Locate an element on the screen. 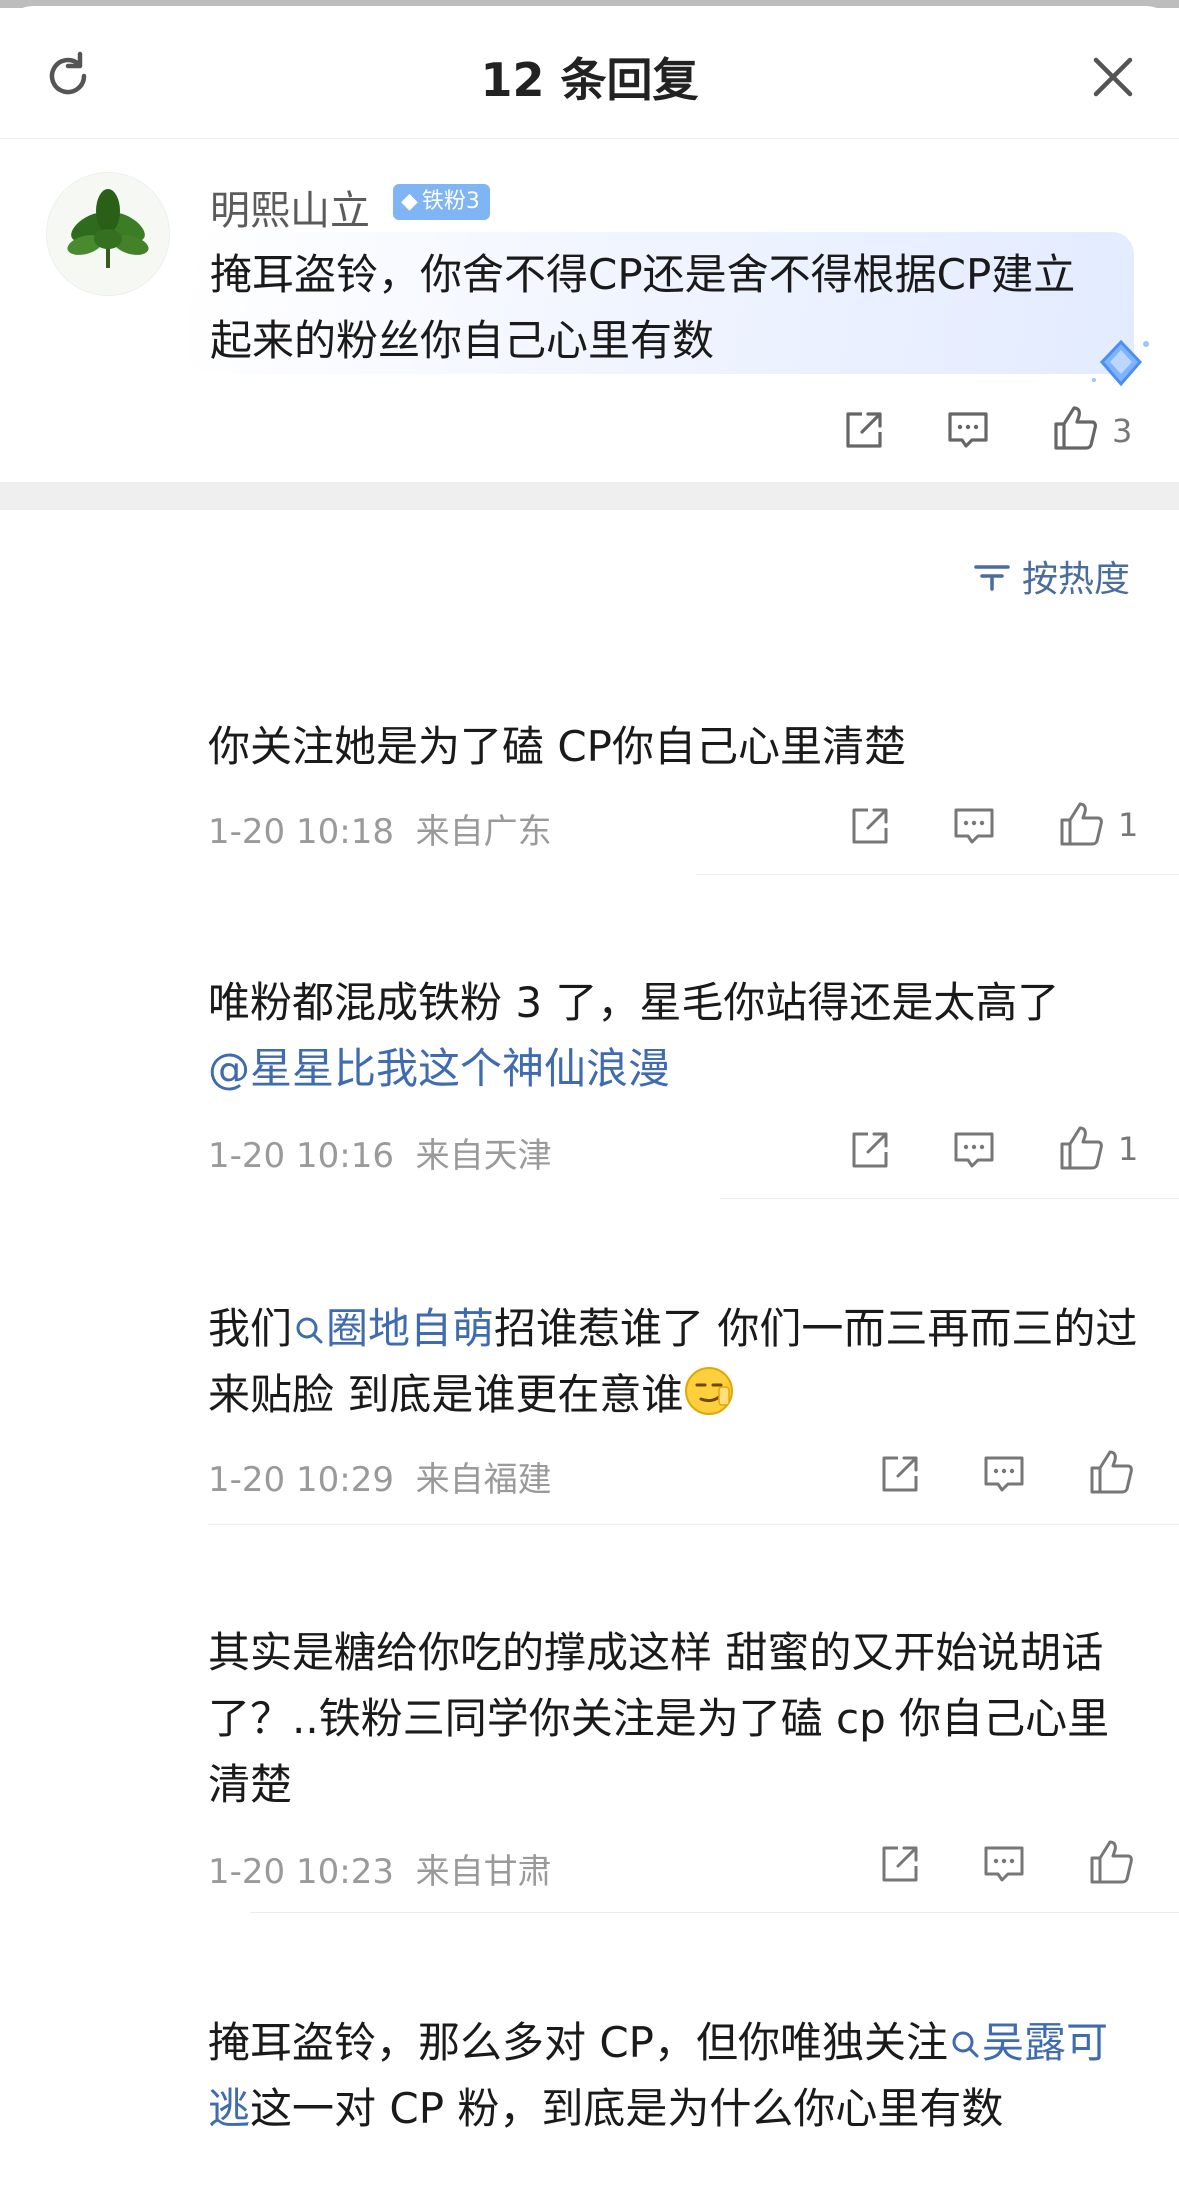  reply-text-part: 这一对 CP 粉，到底是为什么你心里有数 is located at coordinates (627, 2108).